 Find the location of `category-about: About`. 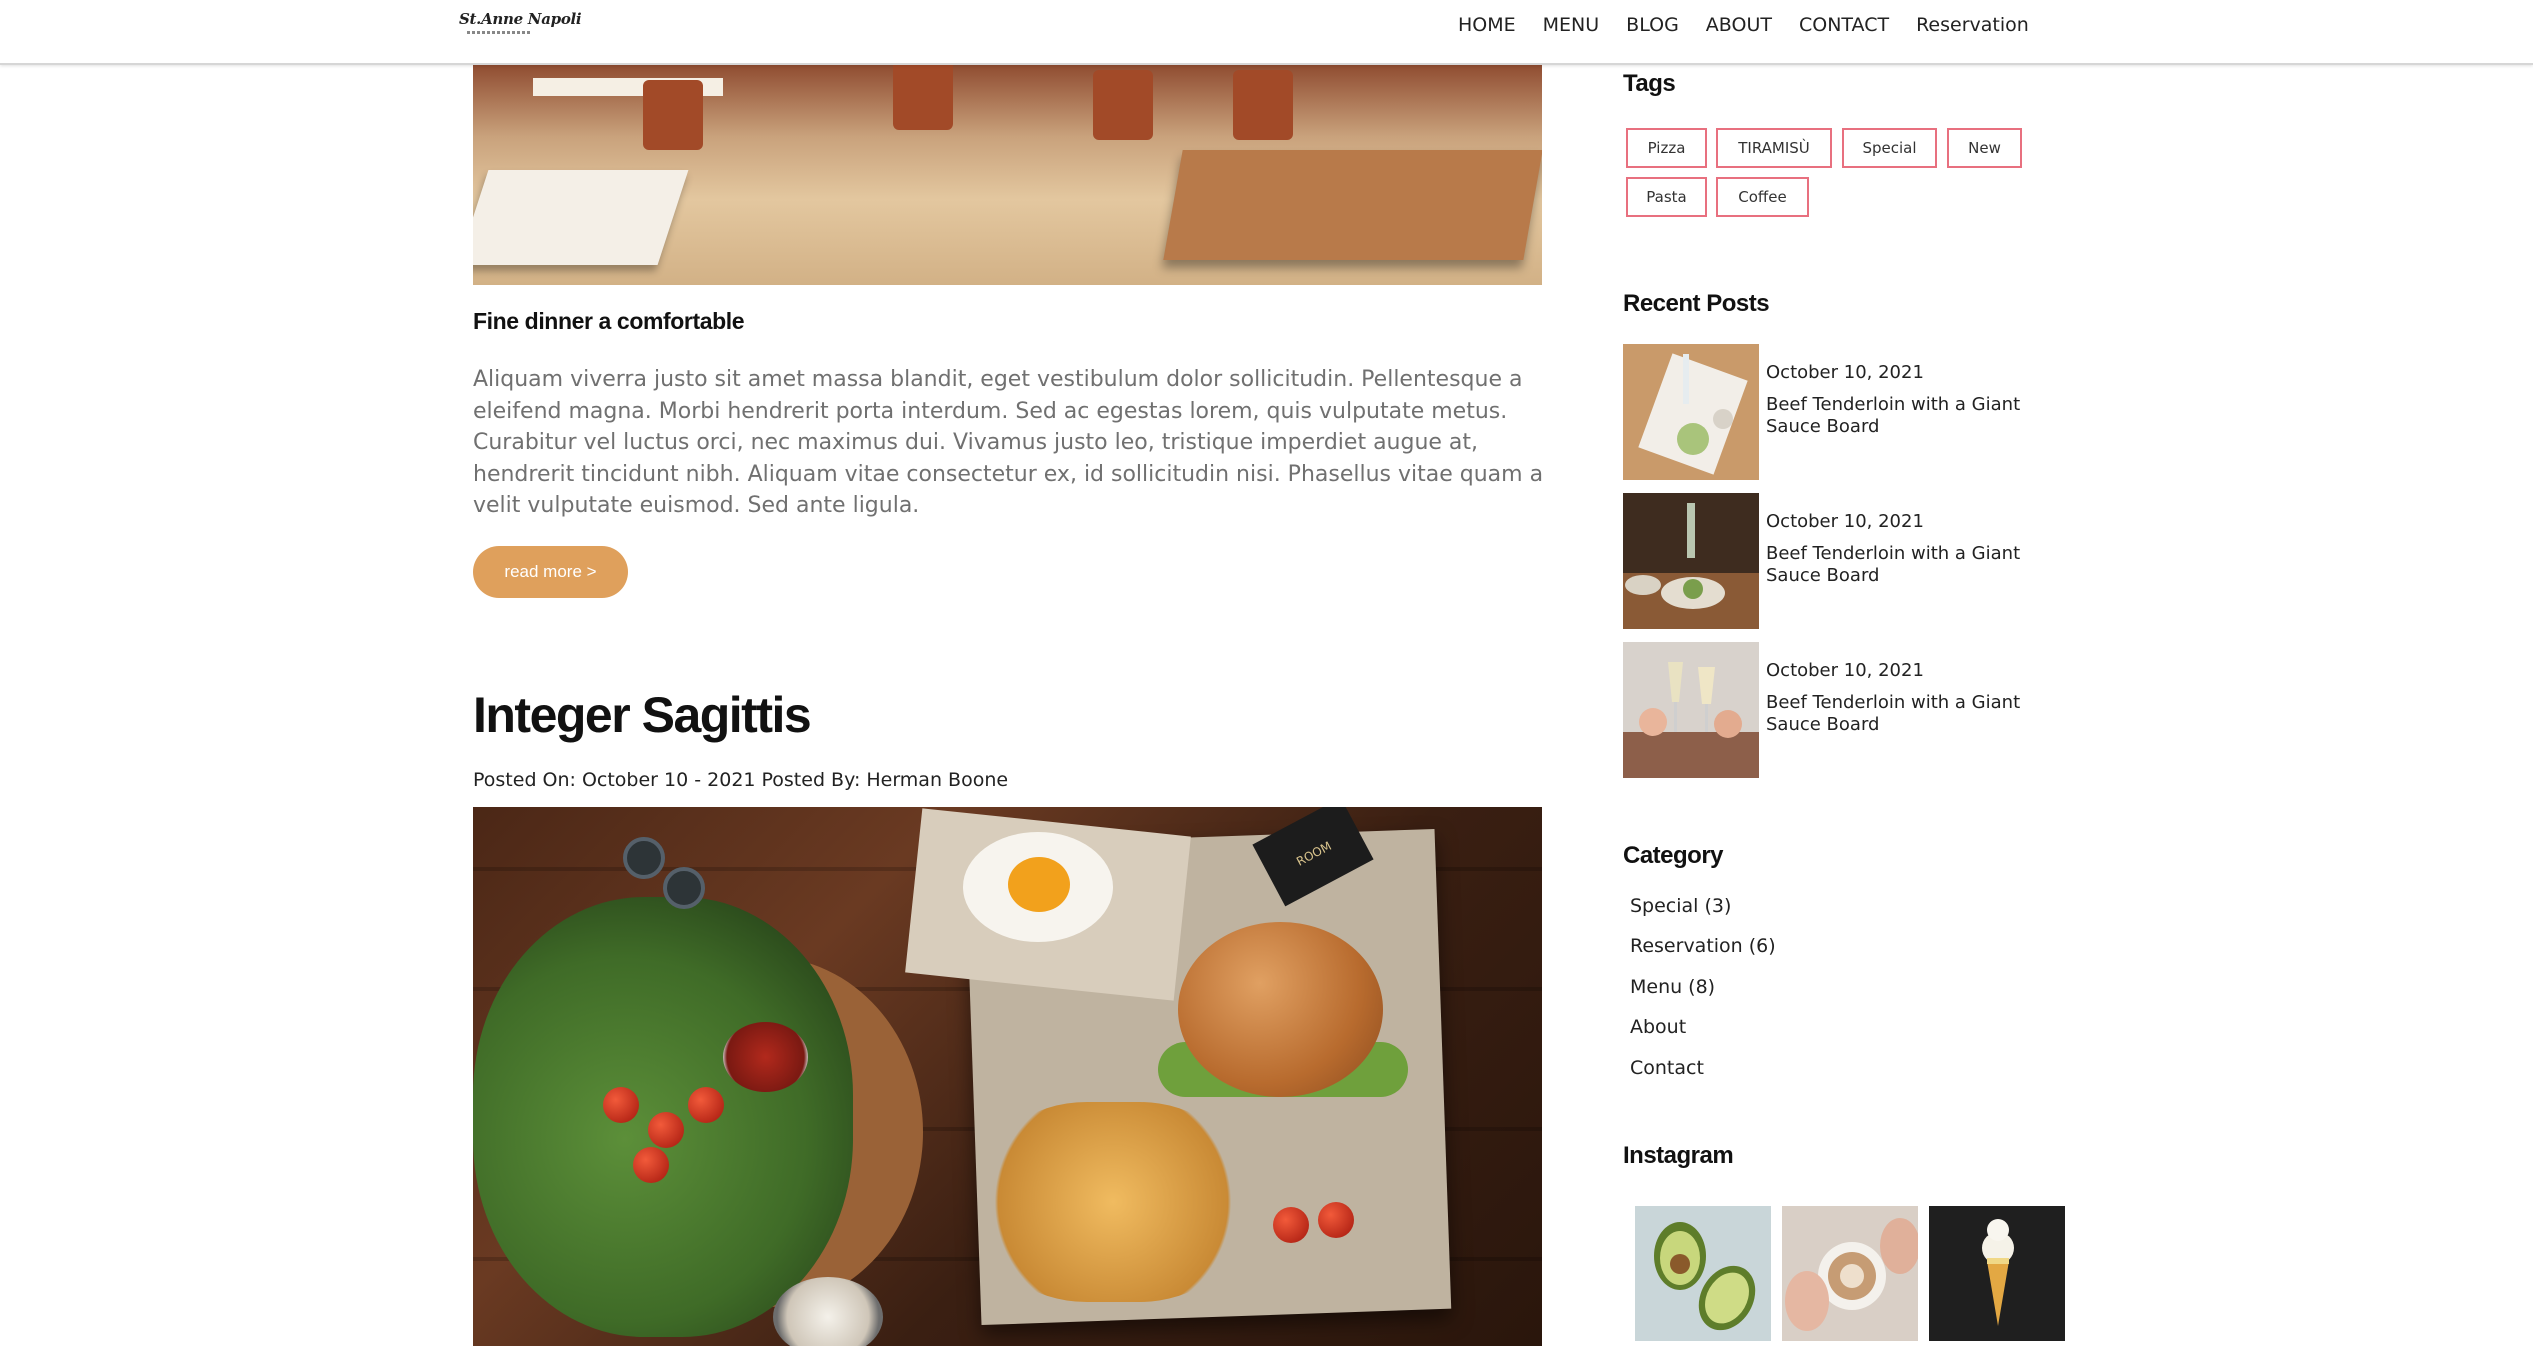

category-about: About is located at coordinates (1661, 1027).